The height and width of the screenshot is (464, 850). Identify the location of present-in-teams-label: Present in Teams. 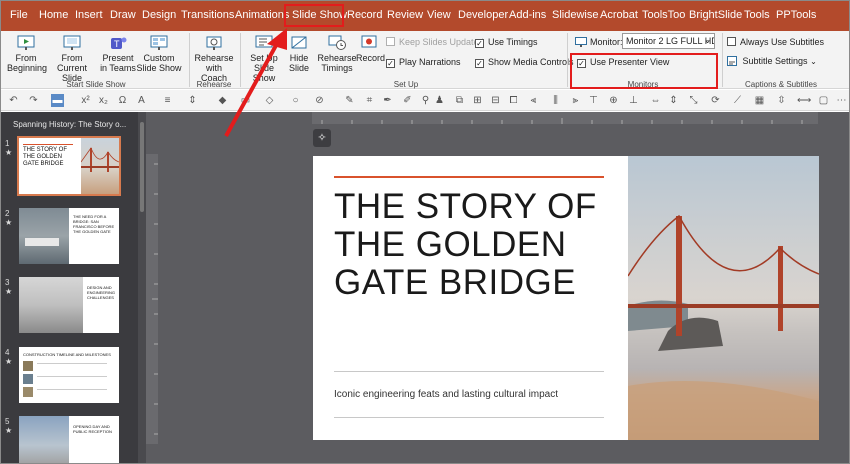
(118, 63).